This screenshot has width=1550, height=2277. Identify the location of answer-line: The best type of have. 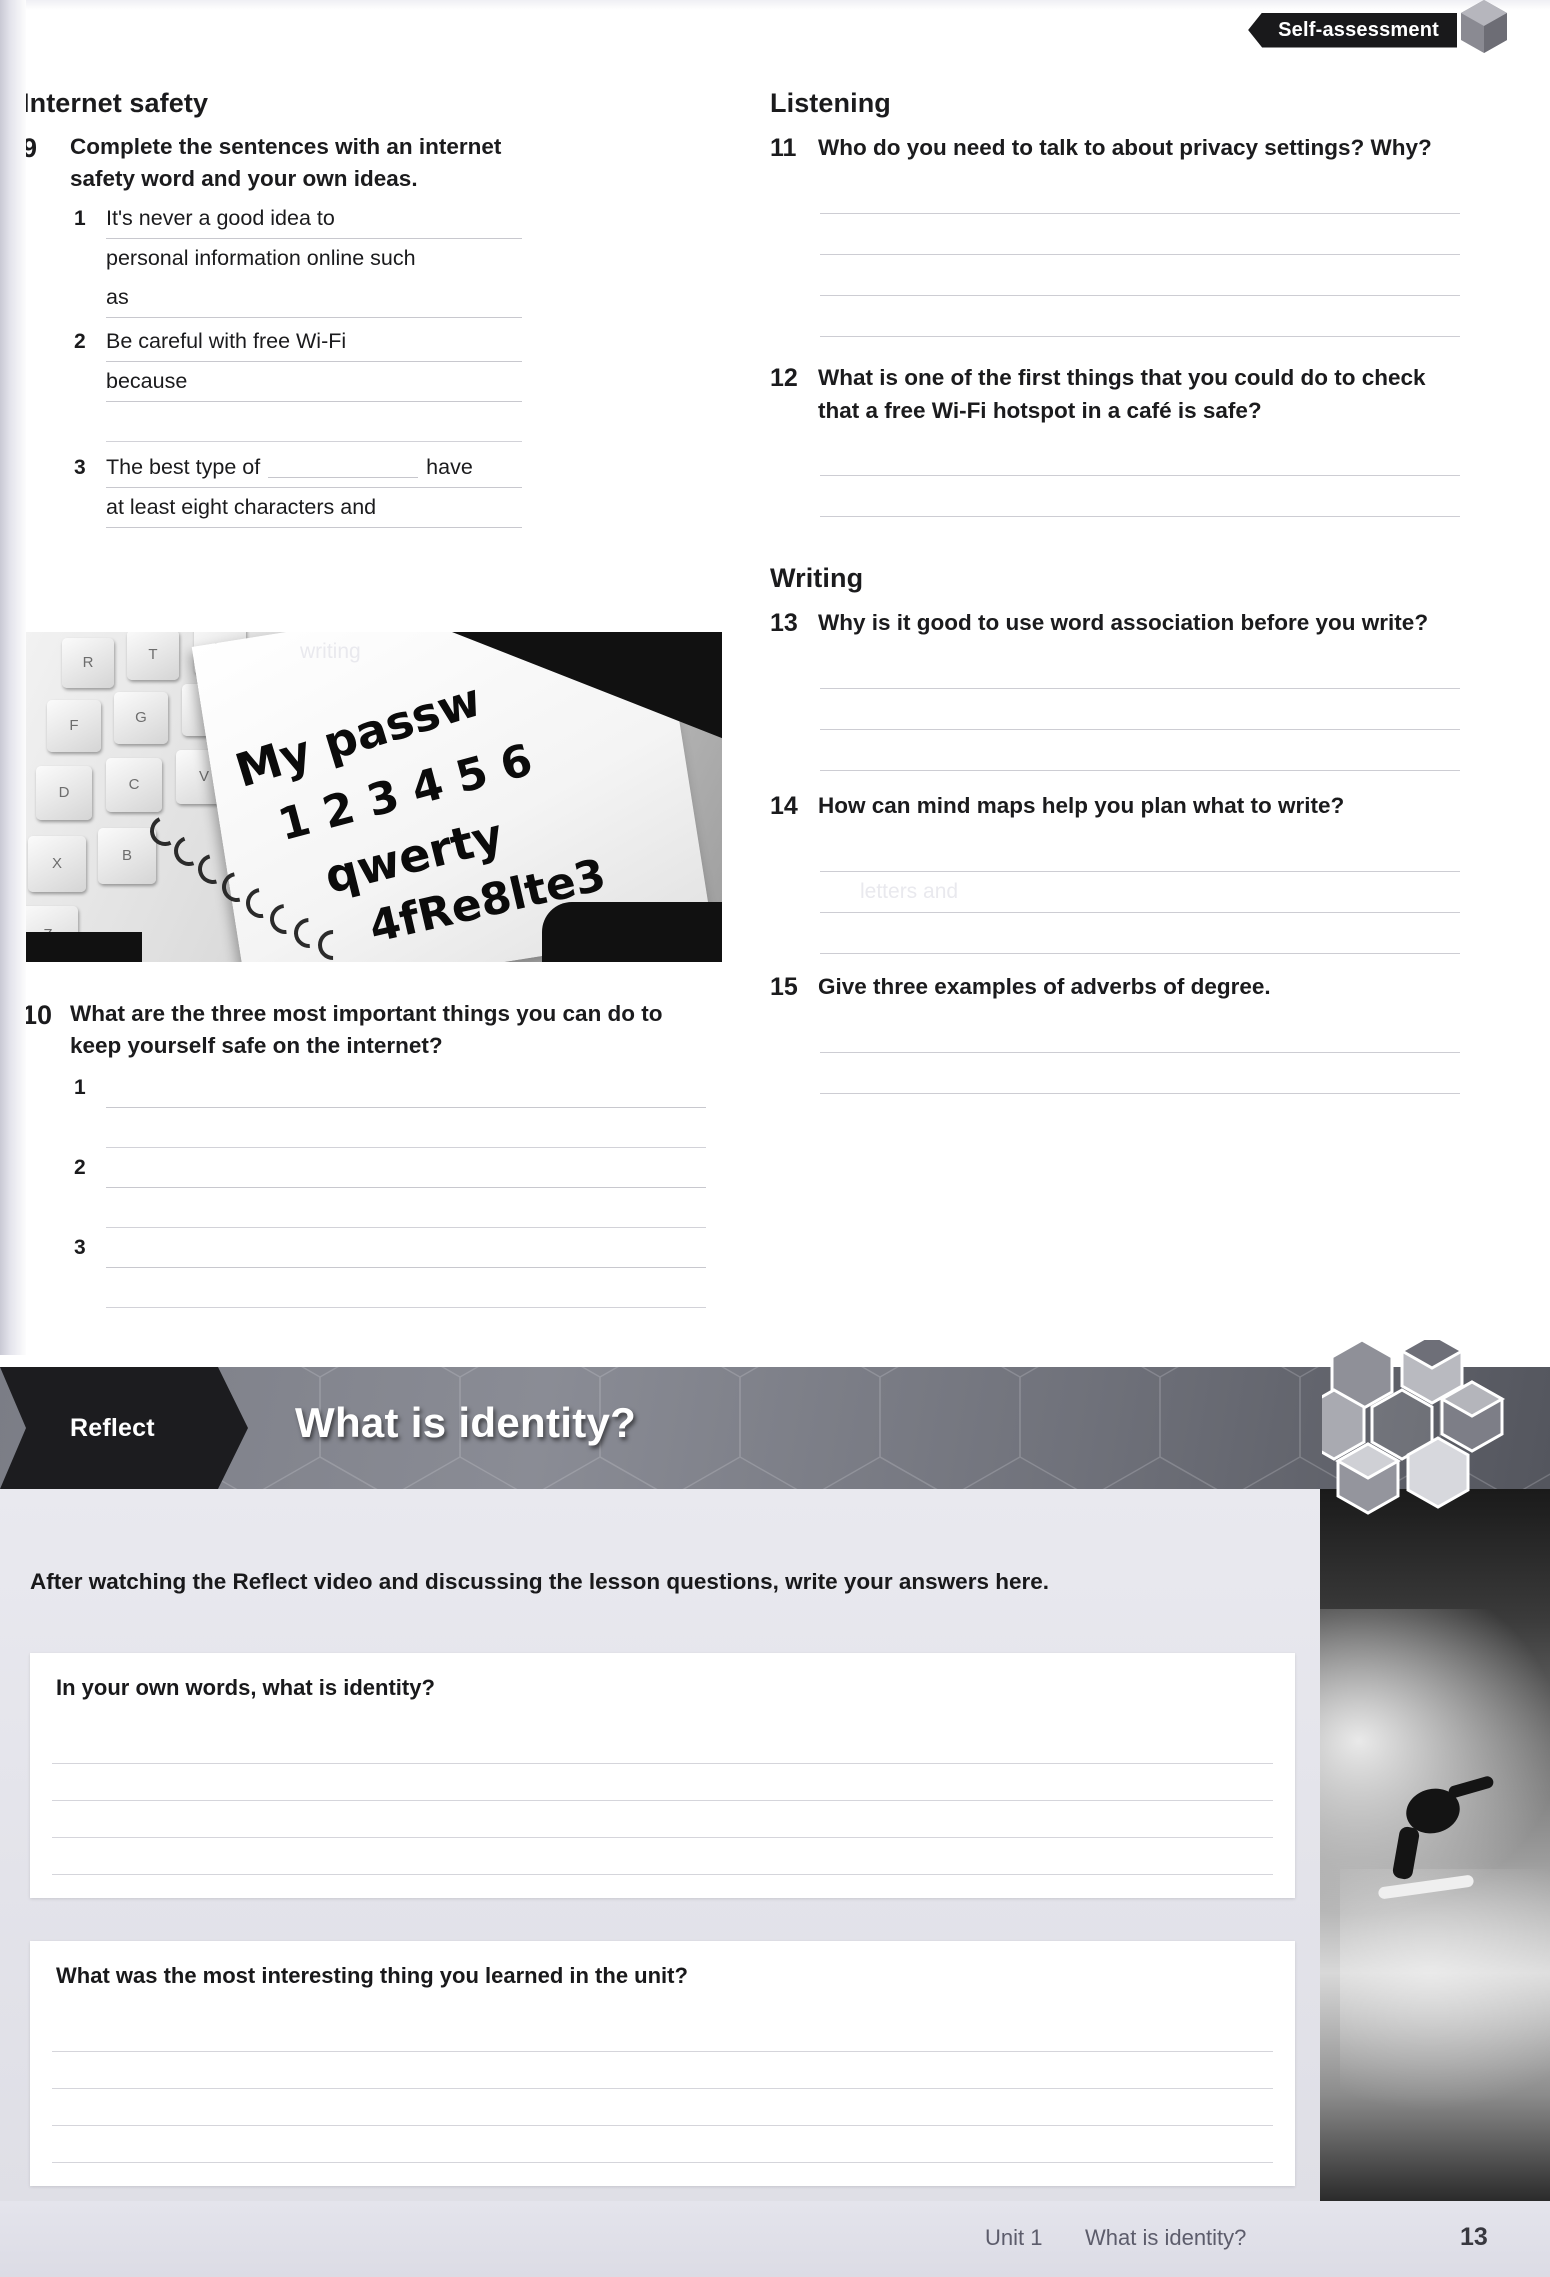
(314, 468).